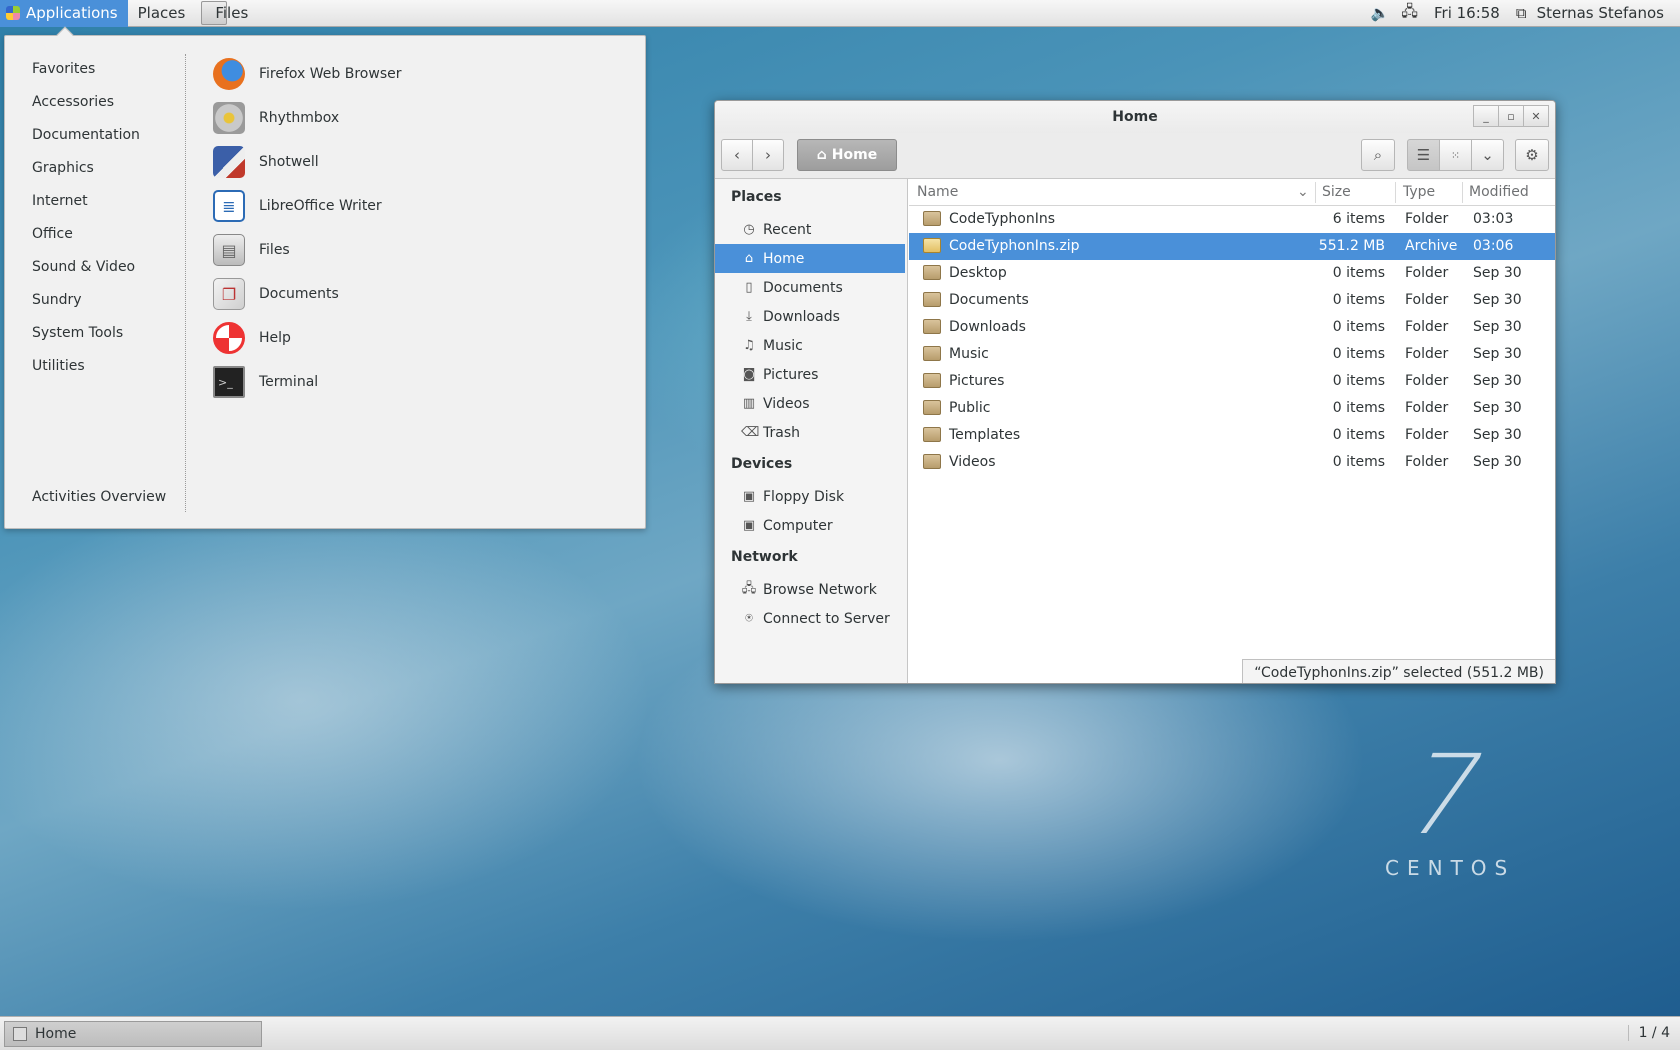 This screenshot has height=1050, width=1680. What do you see at coordinates (266, 162) in the screenshot?
I see `app-shotwell: Shotwell` at bounding box center [266, 162].